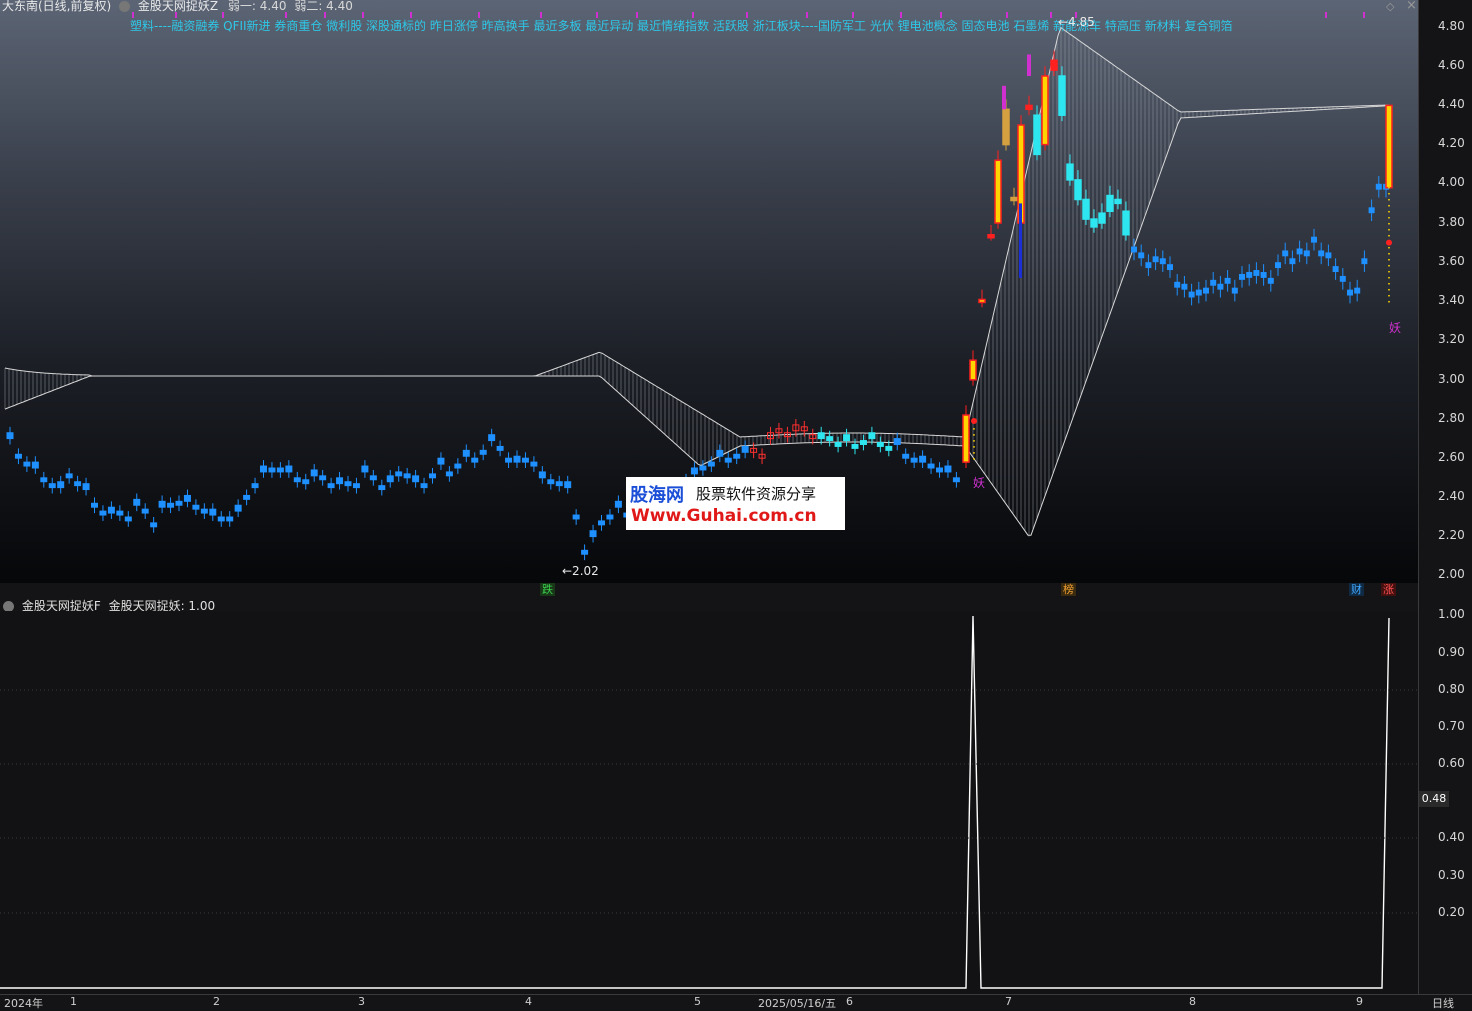 The height and width of the screenshot is (1011, 1472). Describe the element at coordinates (528, 1001) in the screenshot. I see `date-label: 4` at that location.